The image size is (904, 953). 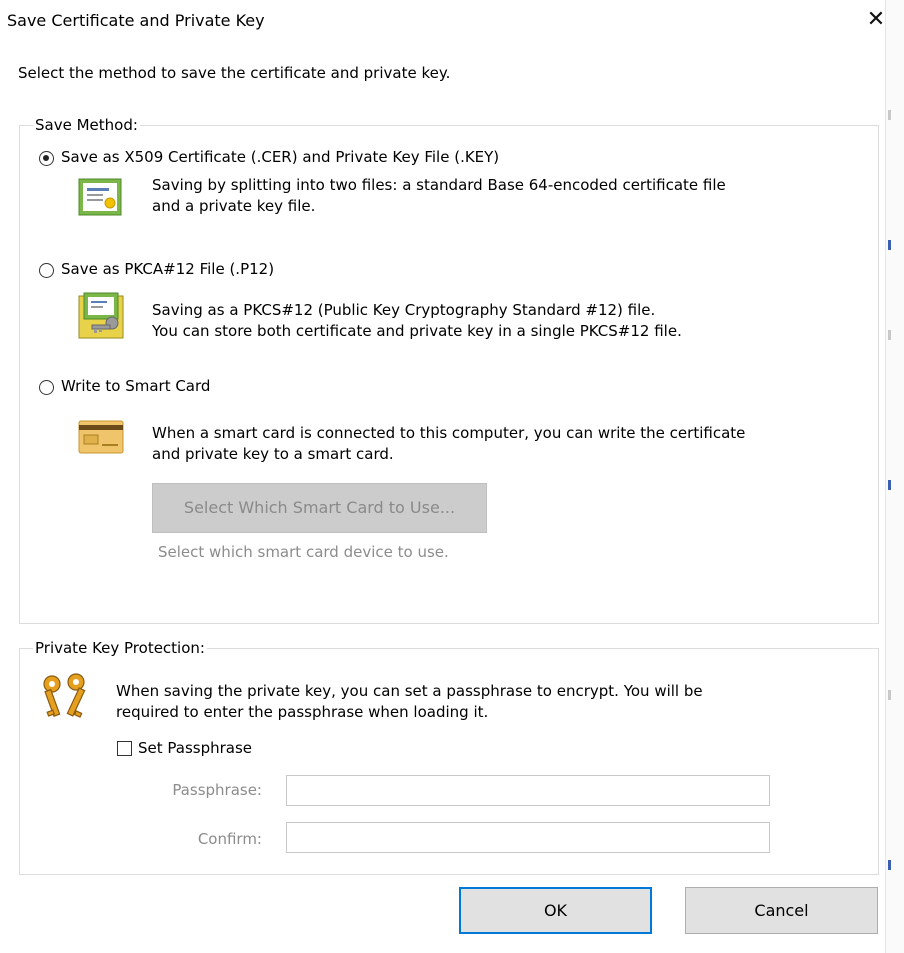 I want to click on radio-x509-cer-key, so click(x=46, y=158).